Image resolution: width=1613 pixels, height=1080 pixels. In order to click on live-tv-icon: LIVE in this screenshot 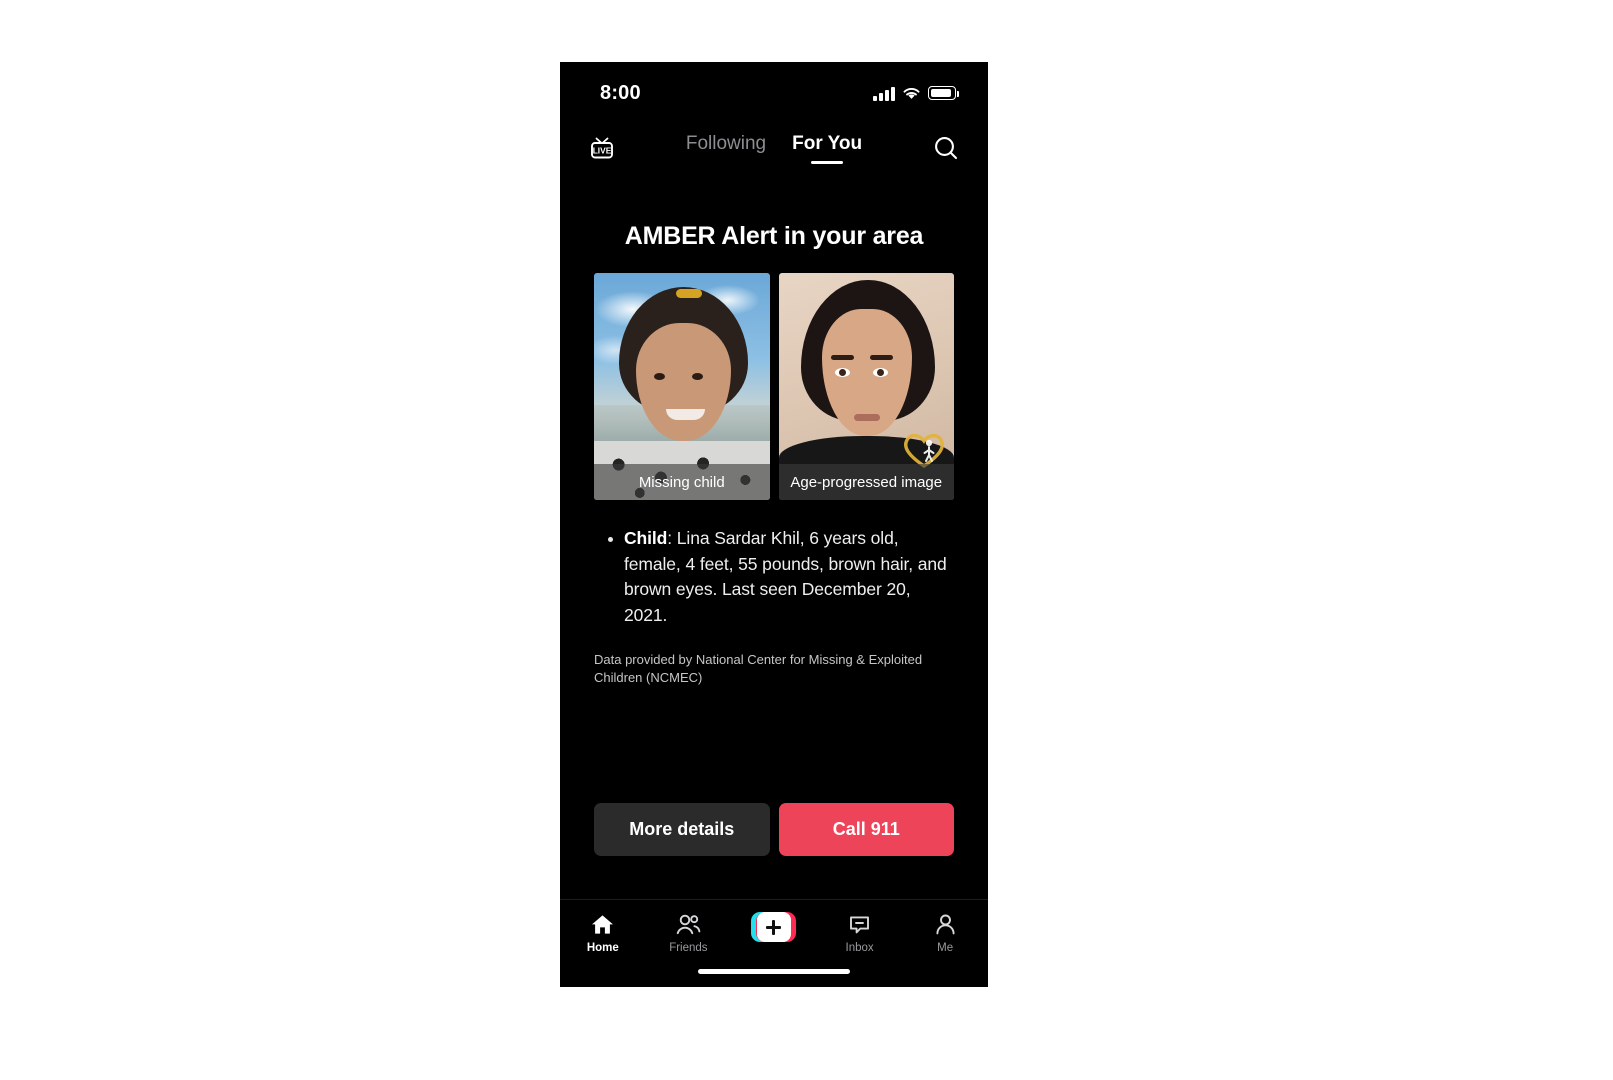, I will do `click(602, 148)`.